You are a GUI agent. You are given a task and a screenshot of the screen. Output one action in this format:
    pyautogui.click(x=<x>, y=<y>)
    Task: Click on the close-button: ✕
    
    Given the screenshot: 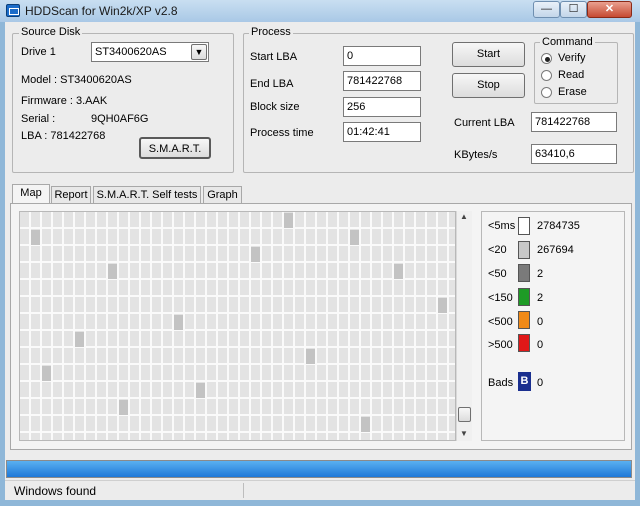 What is the action you would take?
    pyautogui.click(x=609, y=9)
    